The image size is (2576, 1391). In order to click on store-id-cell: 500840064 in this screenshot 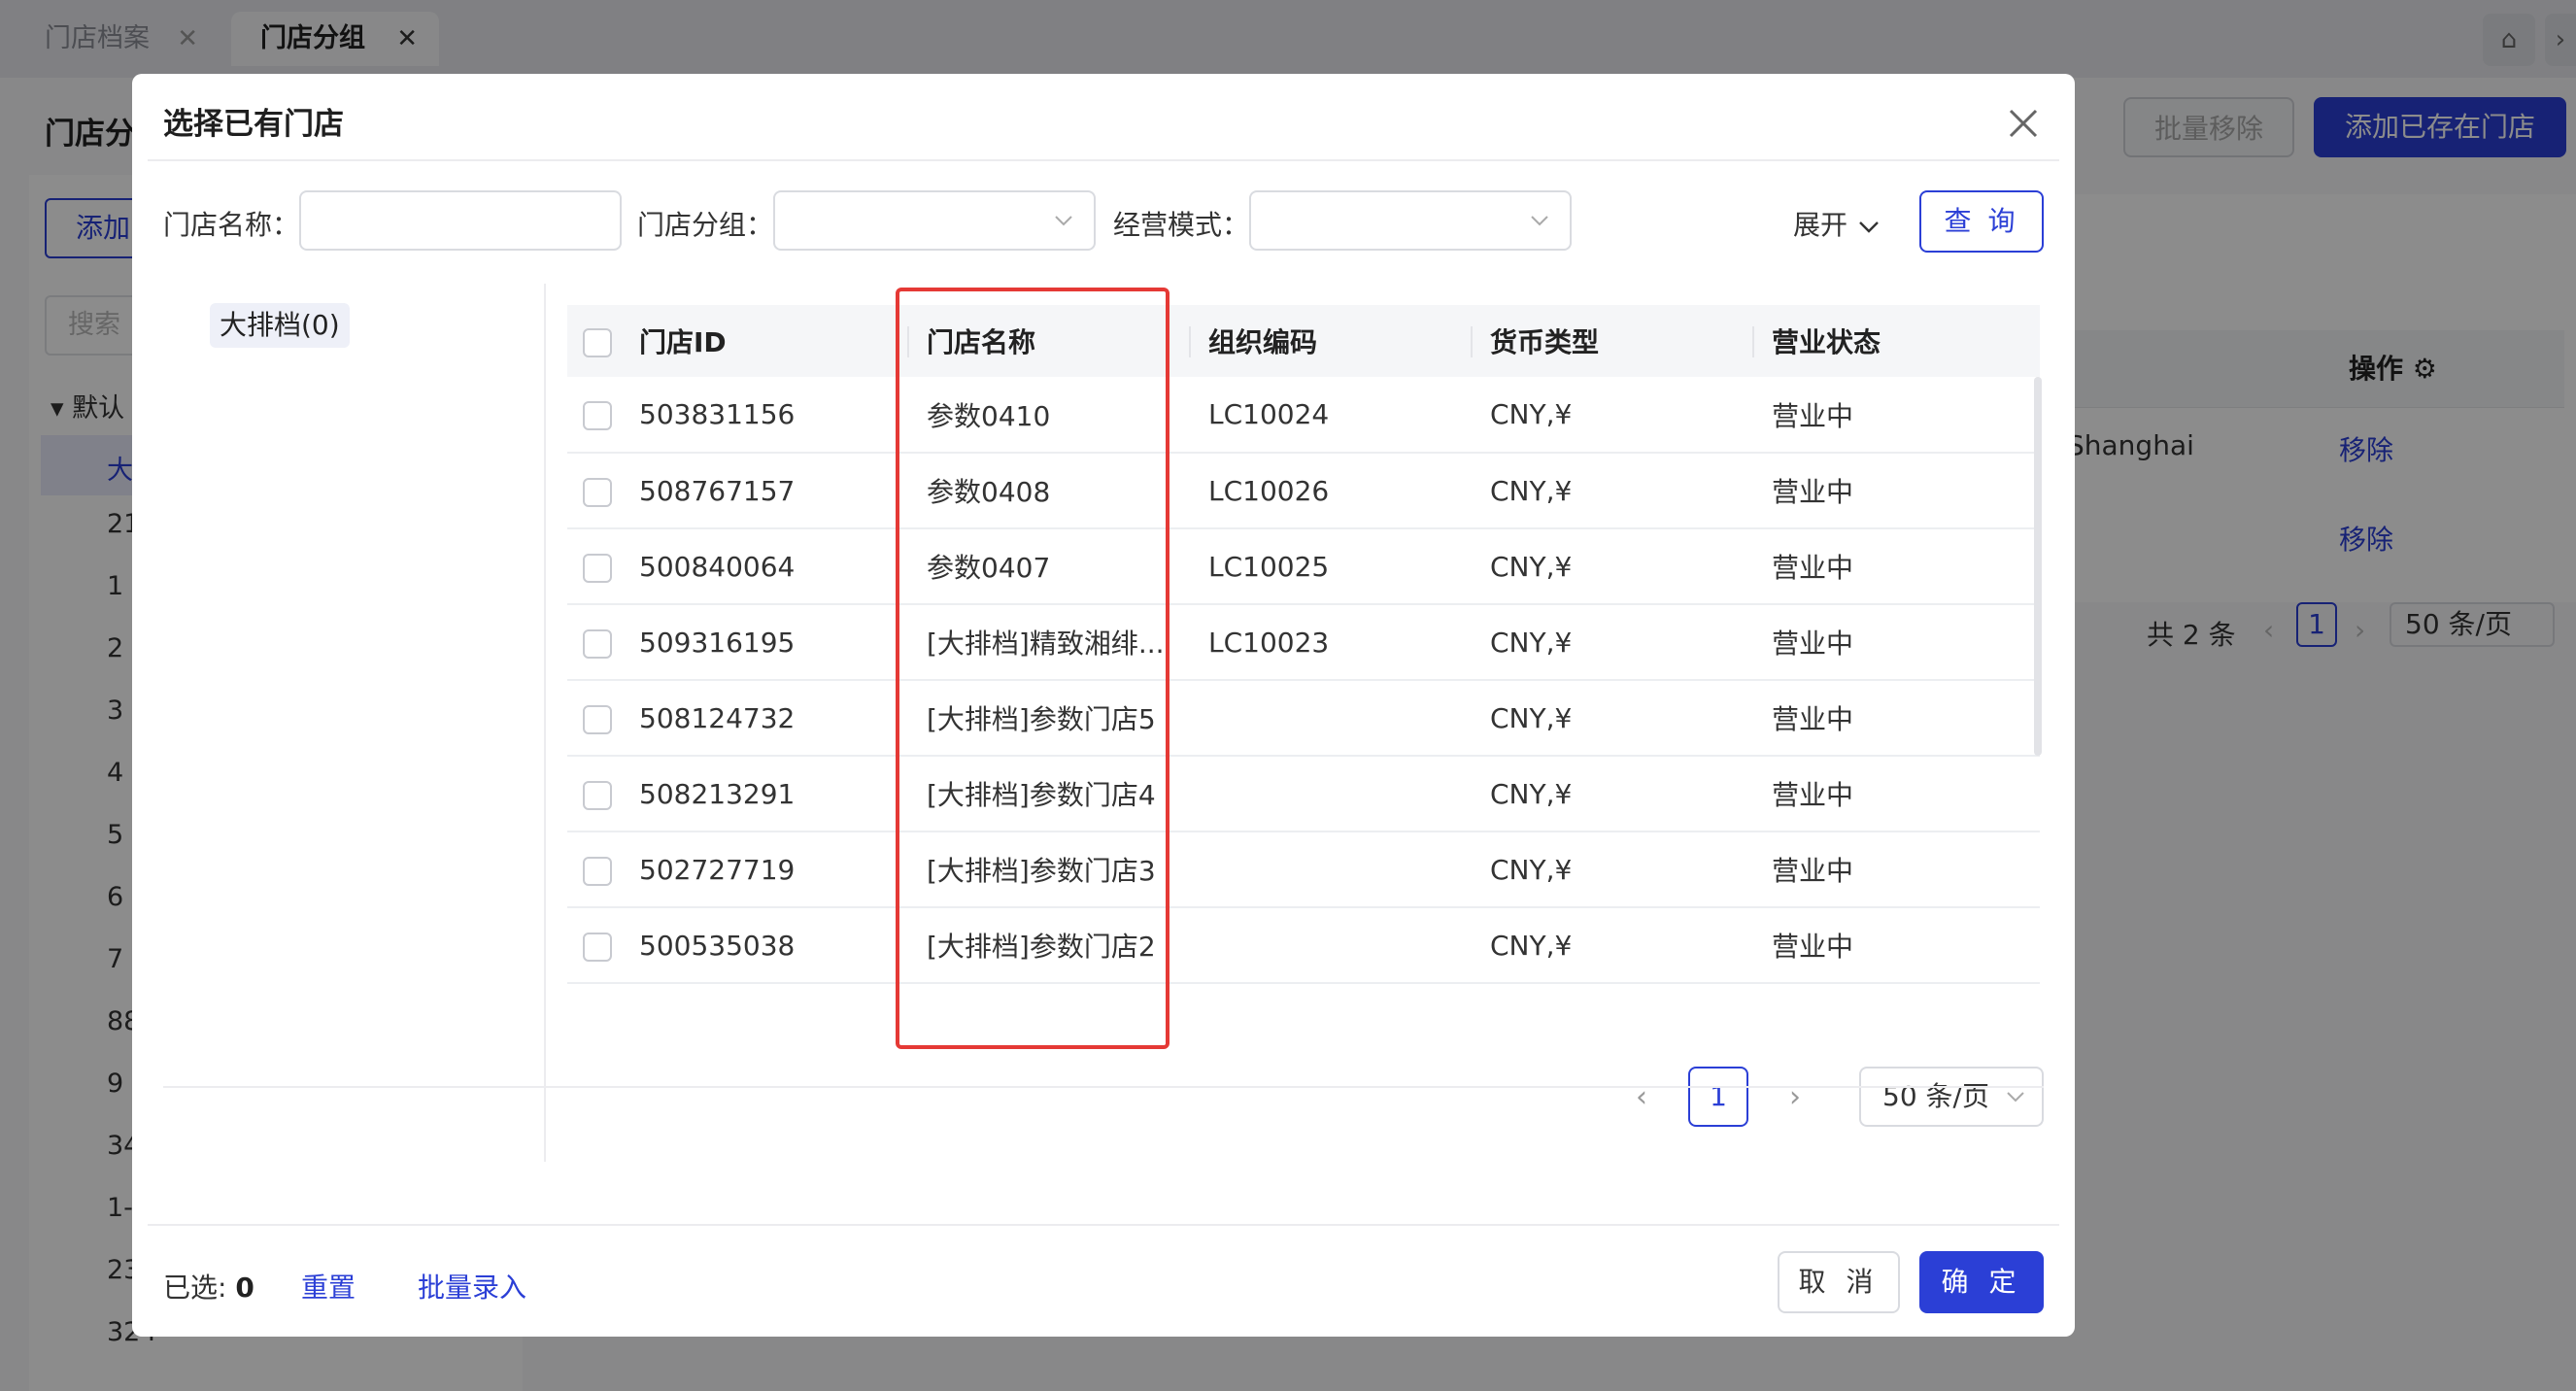, I will do `click(717, 566)`.